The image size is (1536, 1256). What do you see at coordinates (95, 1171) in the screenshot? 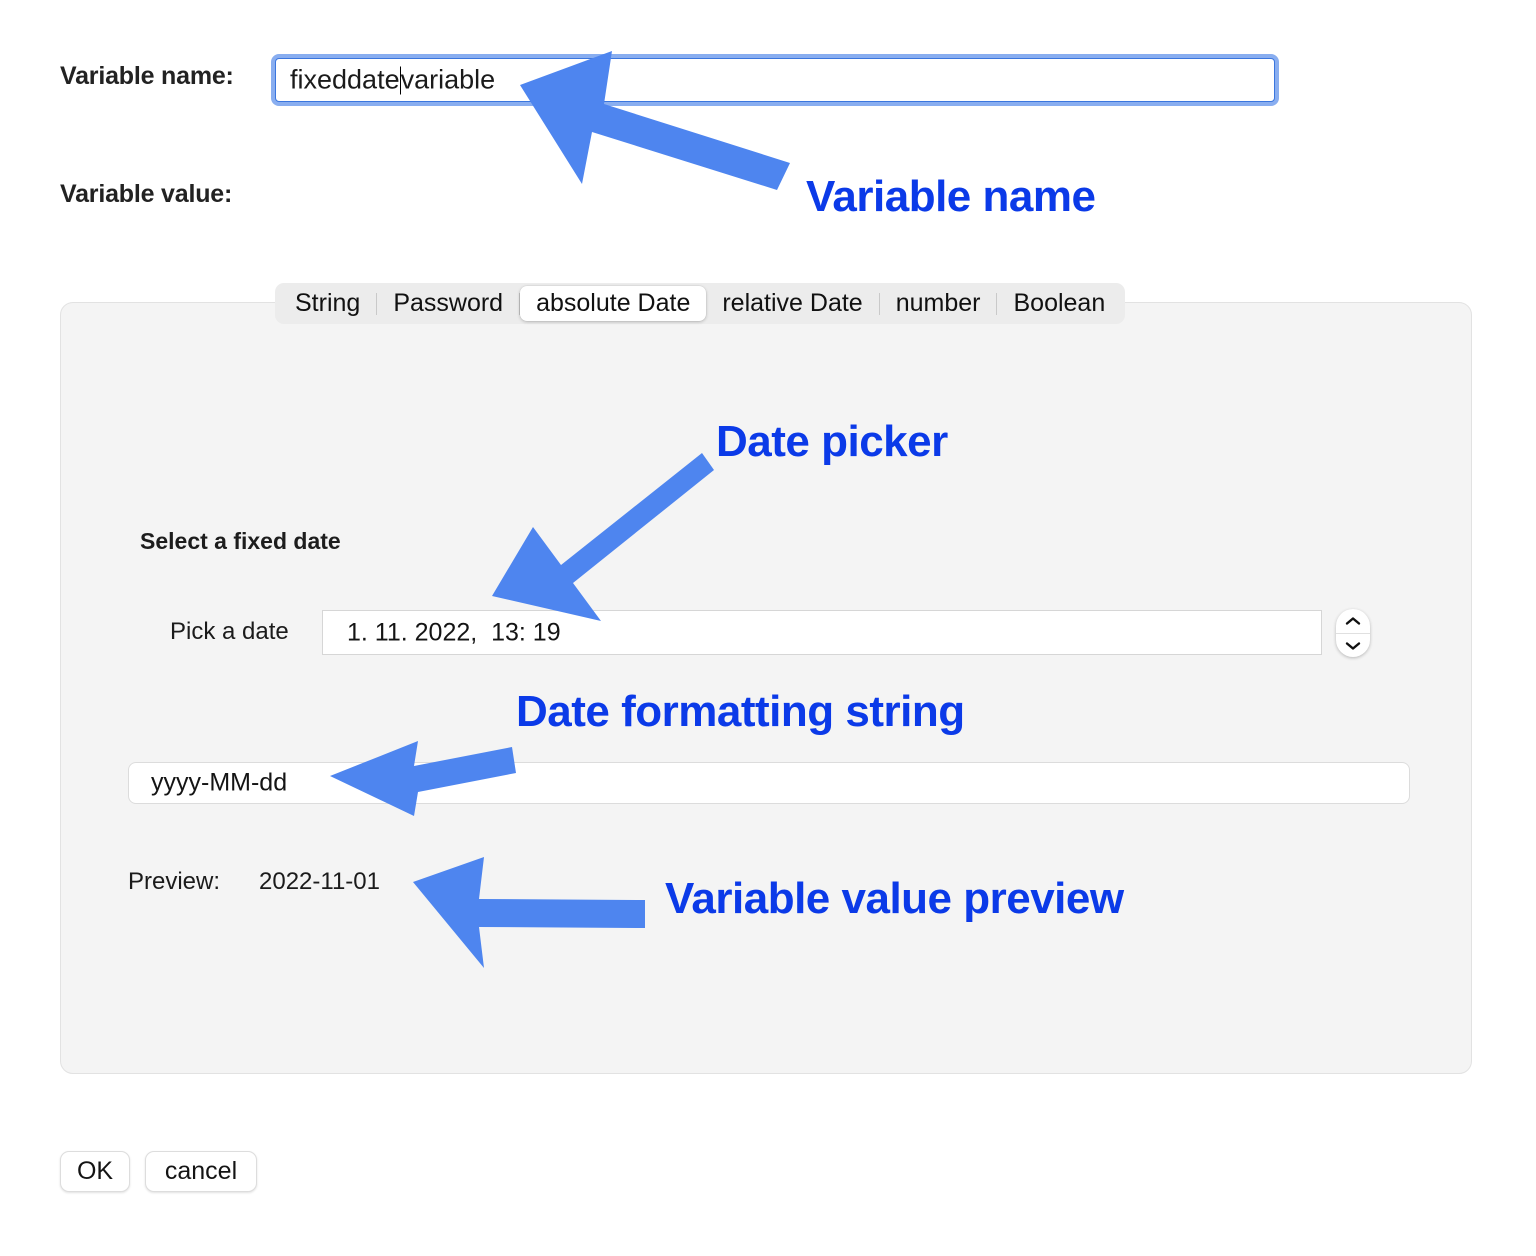
I see `ok-button: OK` at bounding box center [95, 1171].